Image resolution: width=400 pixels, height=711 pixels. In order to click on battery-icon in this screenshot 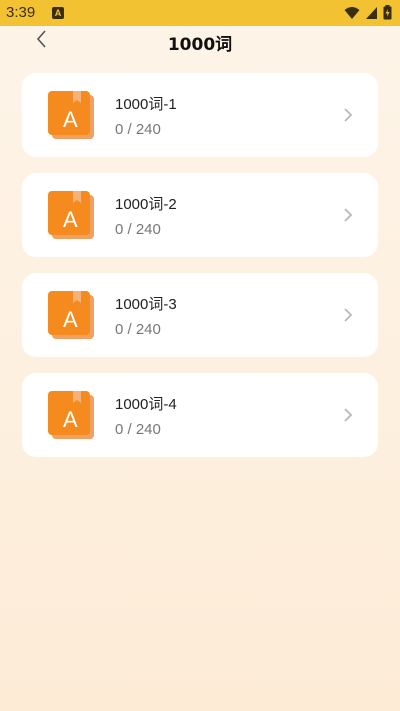, I will do `click(387, 12)`.